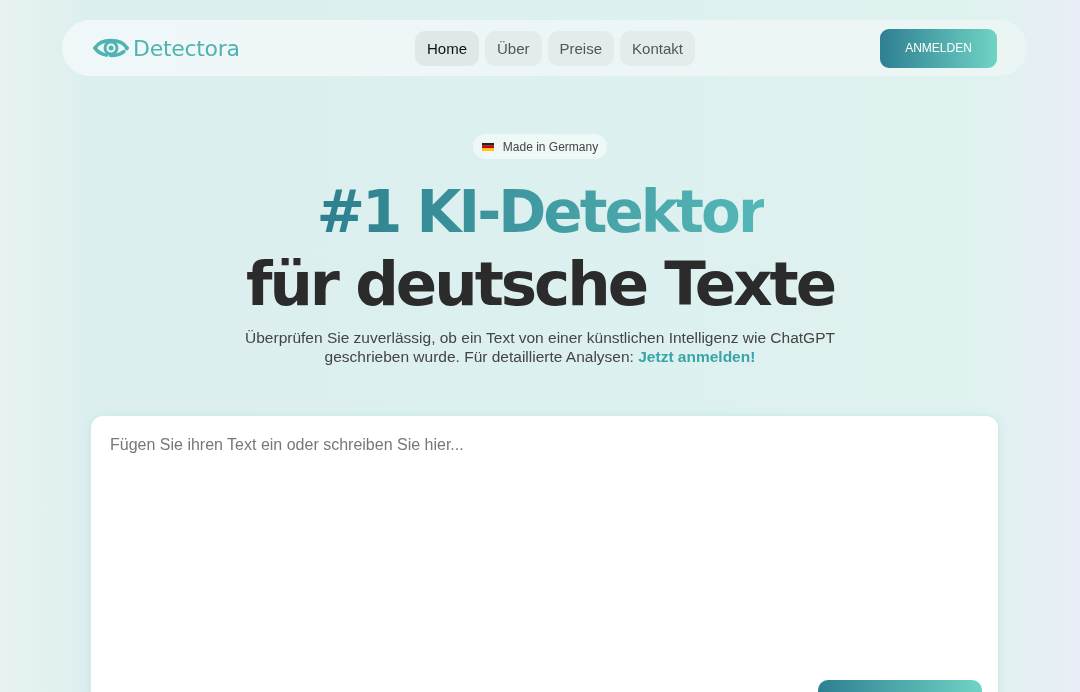 This screenshot has height=692, width=1080. What do you see at coordinates (487, 146) in the screenshot?
I see `flag-icon` at bounding box center [487, 146].